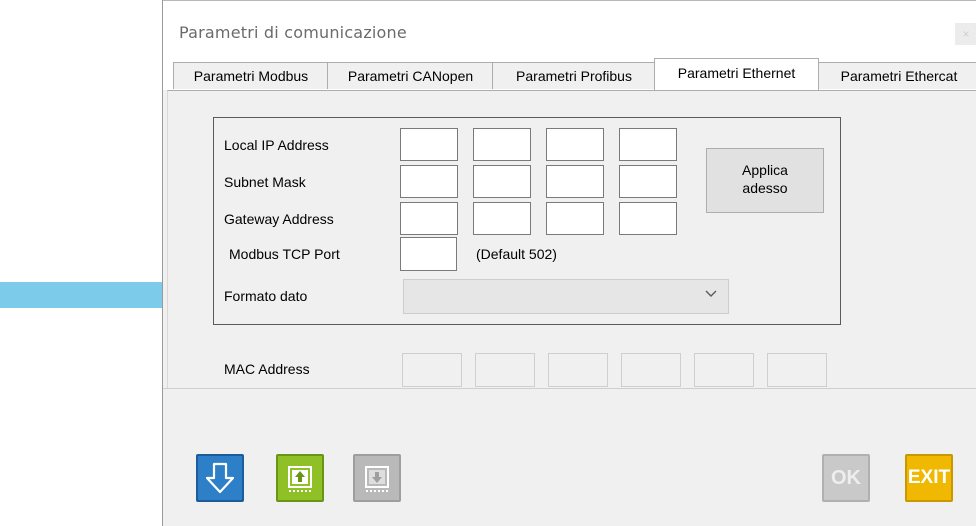  Describe the element at coordinates (569, 29) in the screenshot. I see `title-bar: Parametri di comunicazione ×` at that location.